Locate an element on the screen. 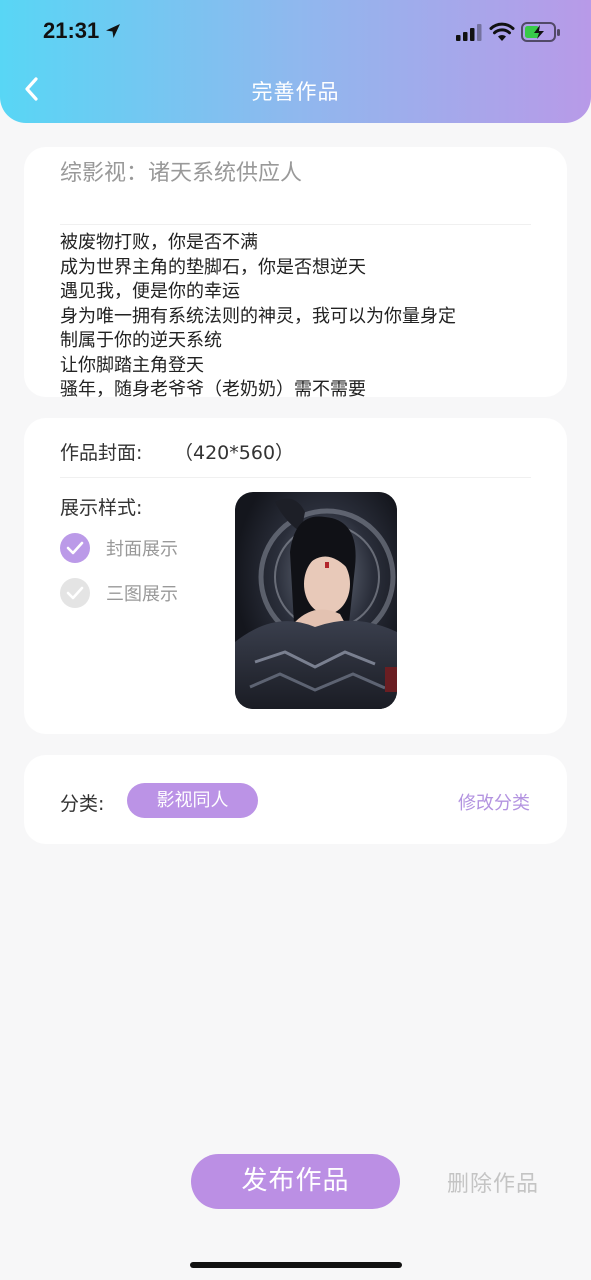 The width and height of the screenshot is (591, 1280). synopsis-line: 遇见我，便是你的幸运 is located at coordinates (150, 291).